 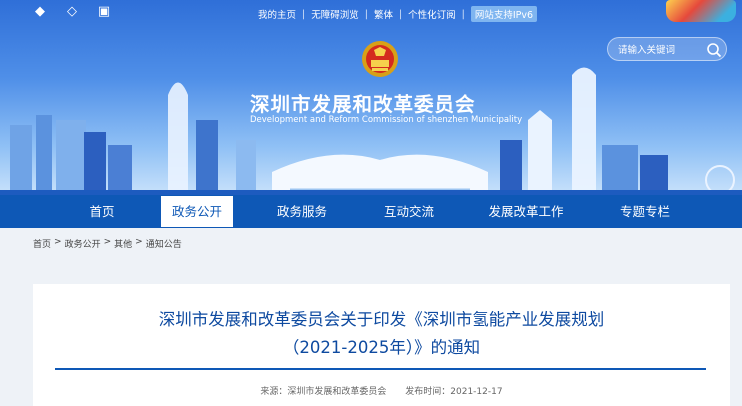 What do you see at coordinates (197, 211) in the screenshot?
I see `nav-gov-affairs: 政务公开` at bounding box center [197, 211].